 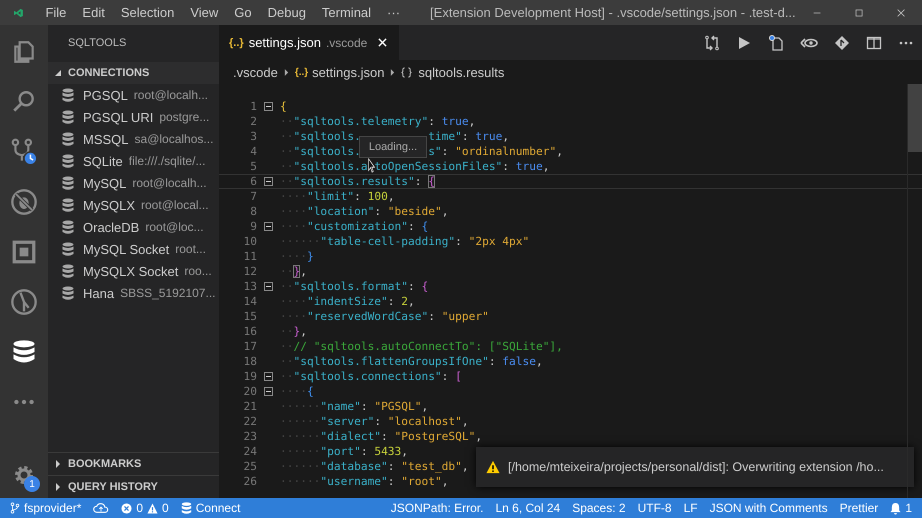 I want to click on warning-count: 0, so click(x=165, y=508).